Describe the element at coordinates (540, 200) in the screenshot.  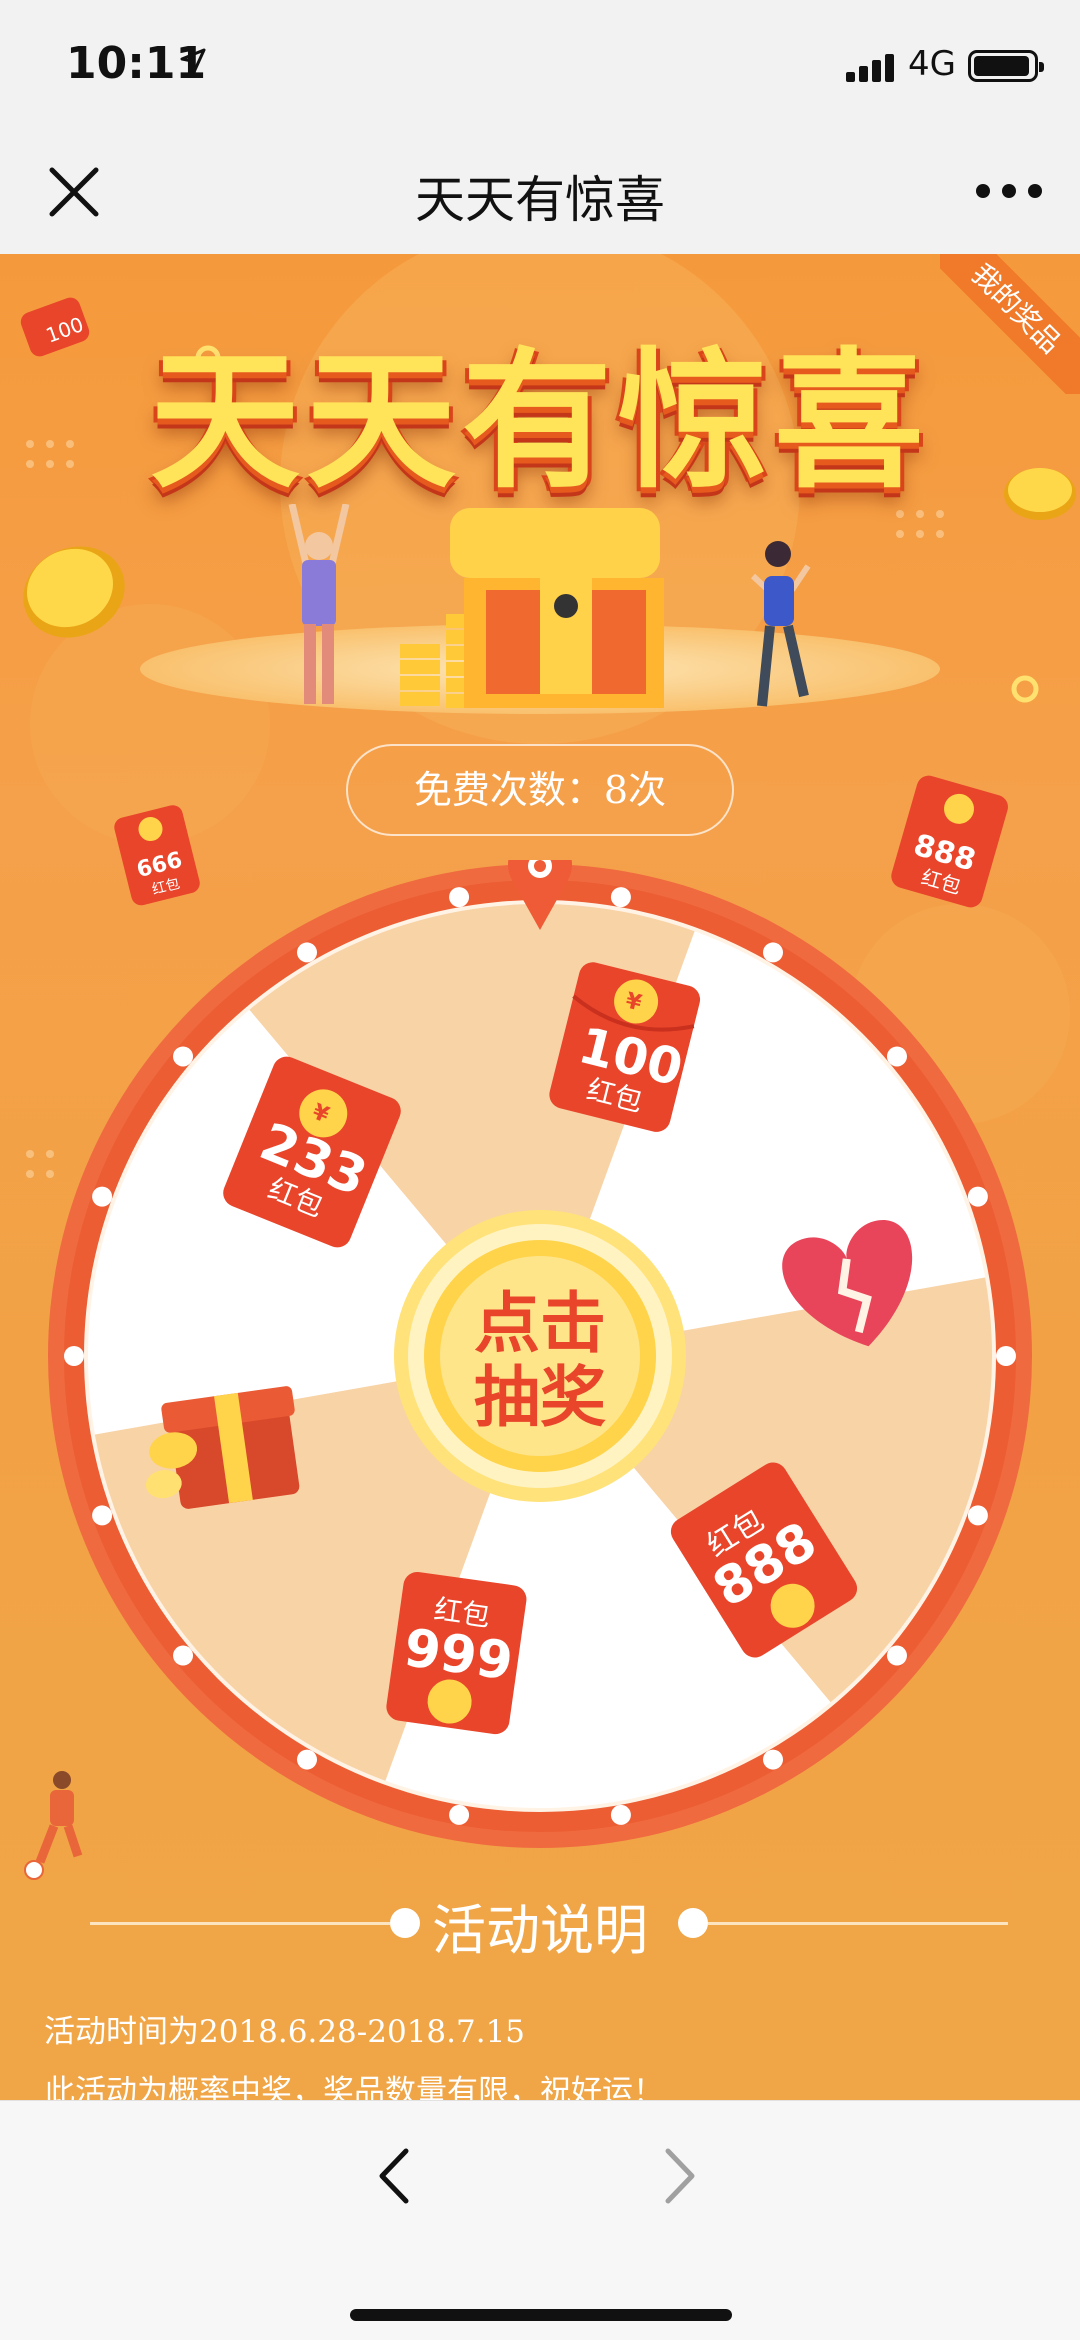
I see `page-title: 天天有惊喜` at that location.